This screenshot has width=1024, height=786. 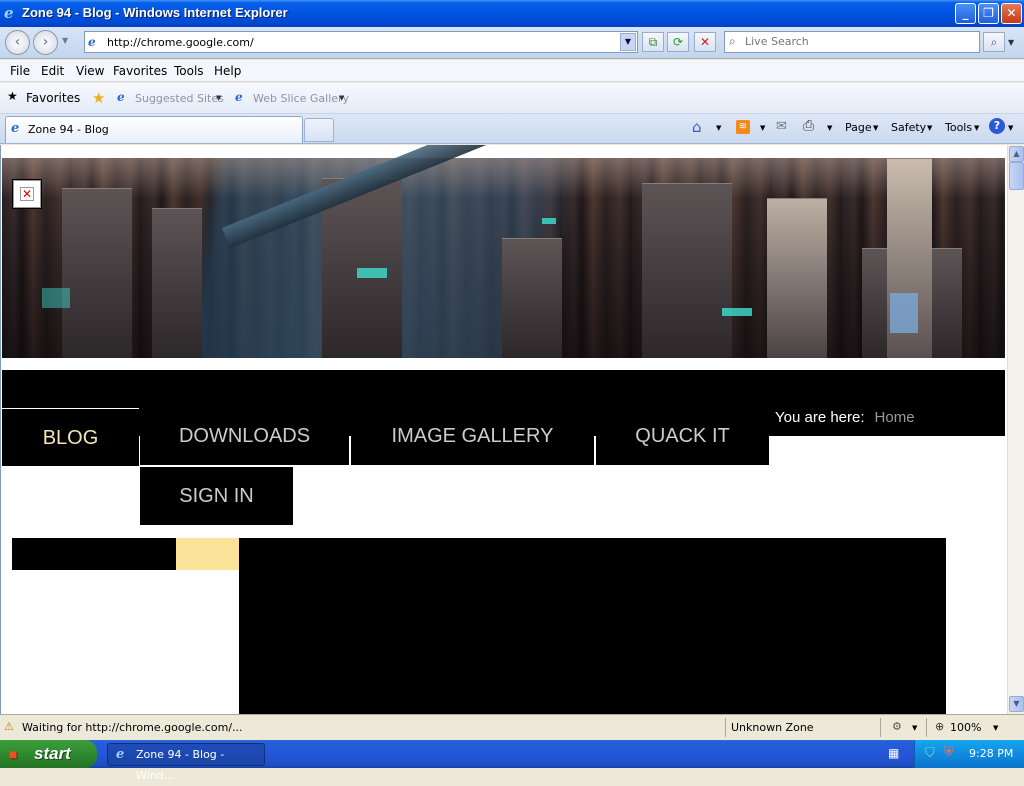 What do you see at coordinates (65, 40) in the screenshot?
I see `recent-pages-dropdown-icon: ▼` at bounding box center [65, 40].